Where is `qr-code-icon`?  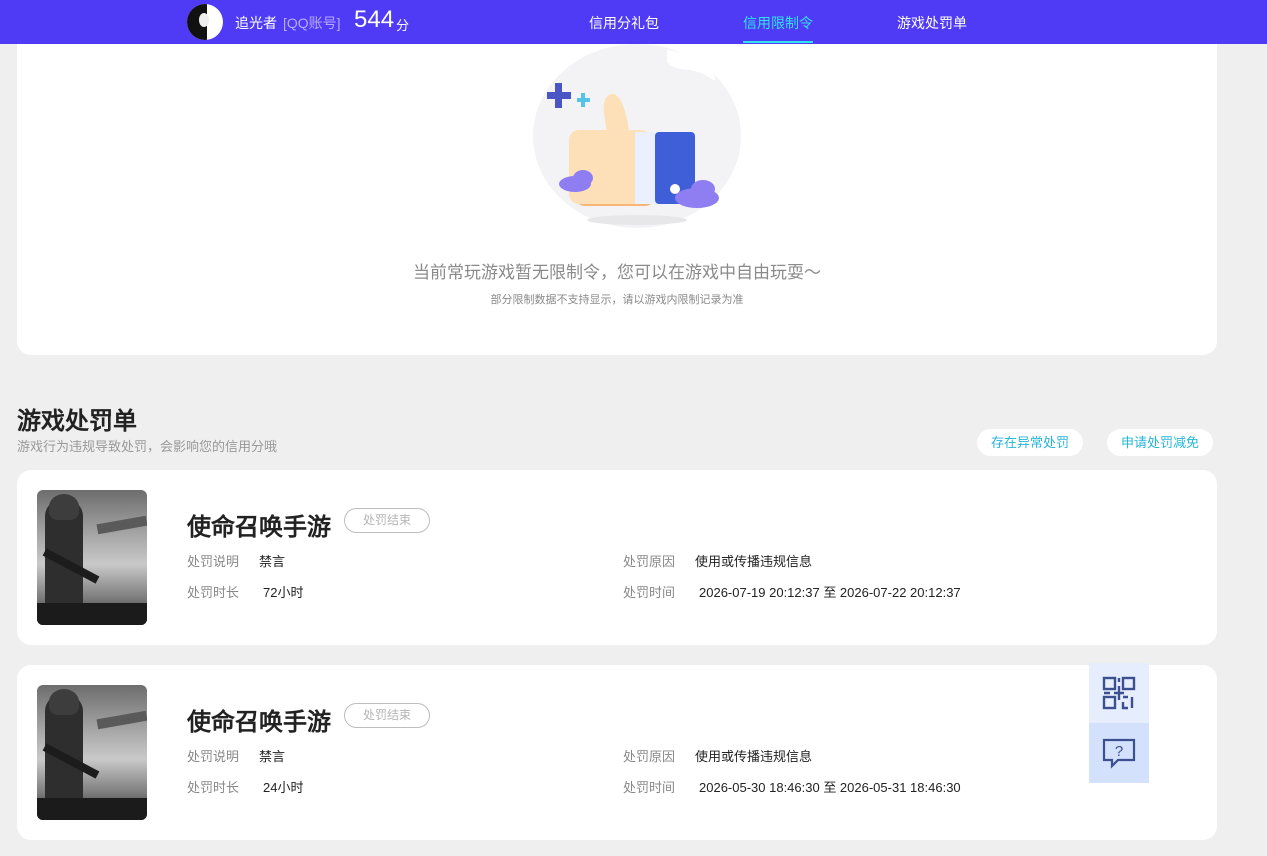 qr-code-icon is located at coordinates (1119, 693).